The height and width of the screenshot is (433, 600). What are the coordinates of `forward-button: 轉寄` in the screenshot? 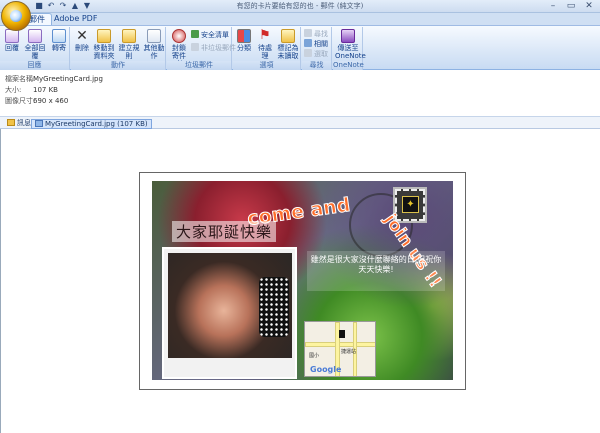 It's located at (59, 40).